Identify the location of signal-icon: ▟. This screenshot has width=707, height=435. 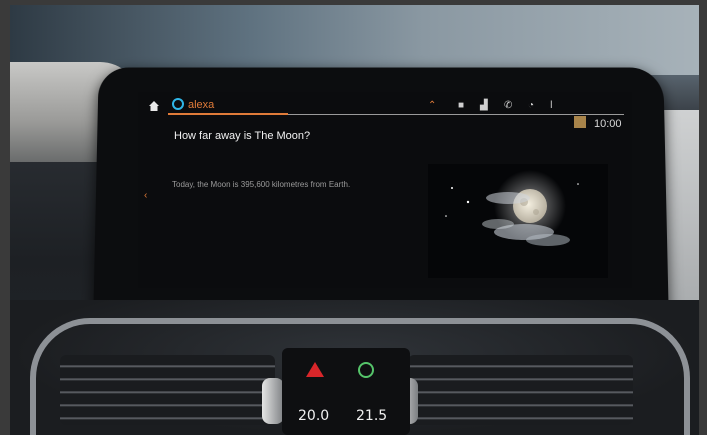
(484, 105).